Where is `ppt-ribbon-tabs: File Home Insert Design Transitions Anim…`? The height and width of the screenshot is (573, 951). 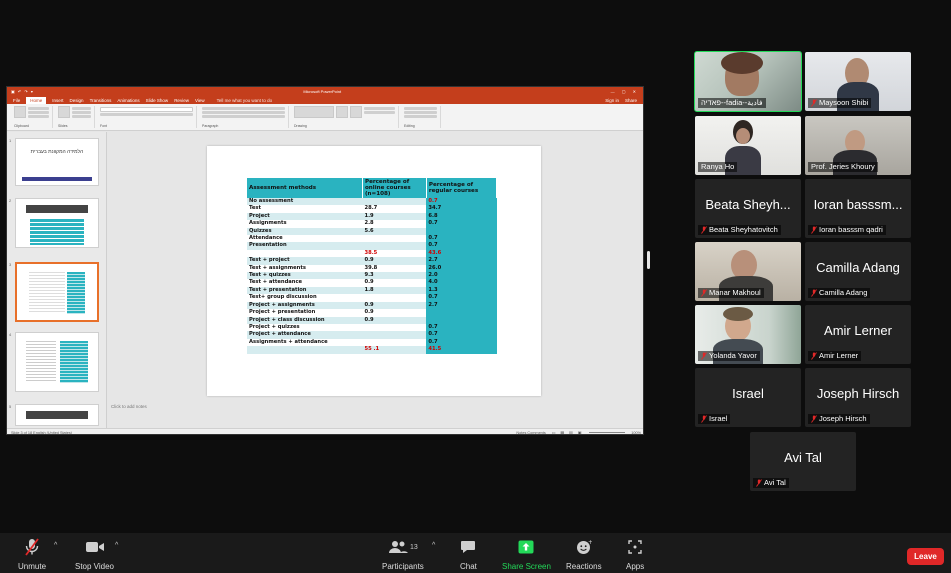 ppt-ribbon-tabs: File Home Insert Design Transitions Anim… is located at coordinates (325, 100).